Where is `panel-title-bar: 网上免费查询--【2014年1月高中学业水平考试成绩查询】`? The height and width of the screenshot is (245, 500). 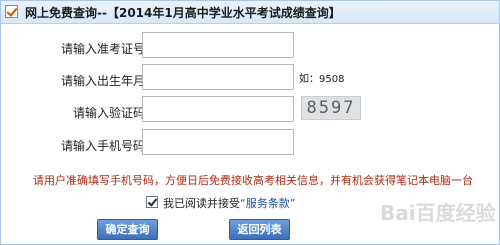 panel-title-bar: 网上免费查询--【2014年1月高中学业水平考试成绩查询】 is located at coordinates (250, 12).